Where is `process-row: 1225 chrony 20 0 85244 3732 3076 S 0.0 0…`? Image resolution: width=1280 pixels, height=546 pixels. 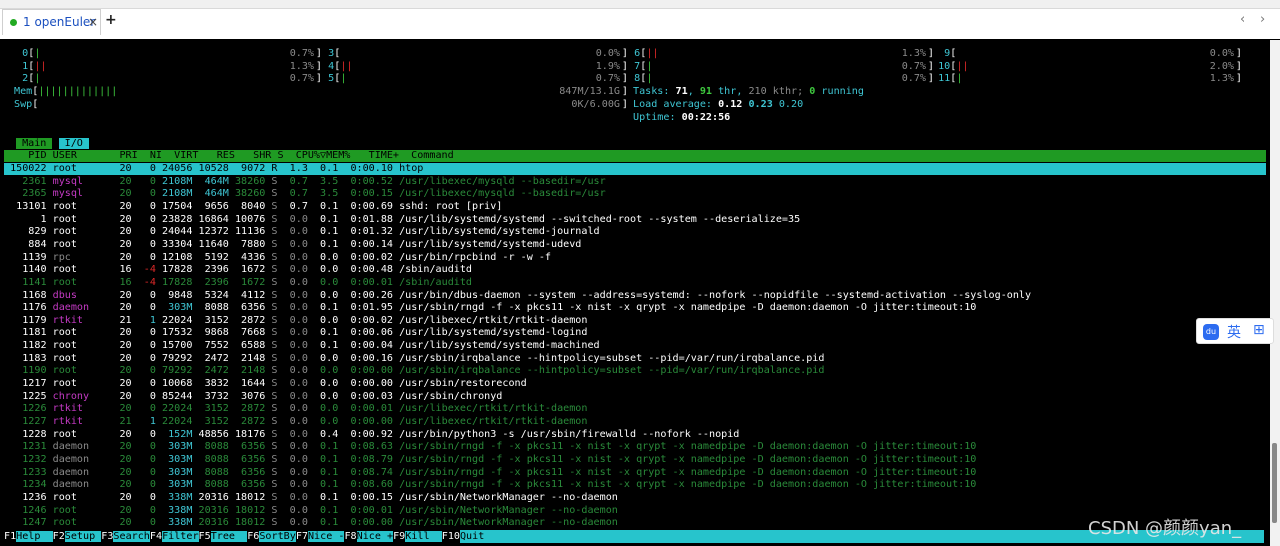 process-row: 1225 chrony 20 0 85244 3732 3076 S 0.0 0… is located at coordinates (635, 397).